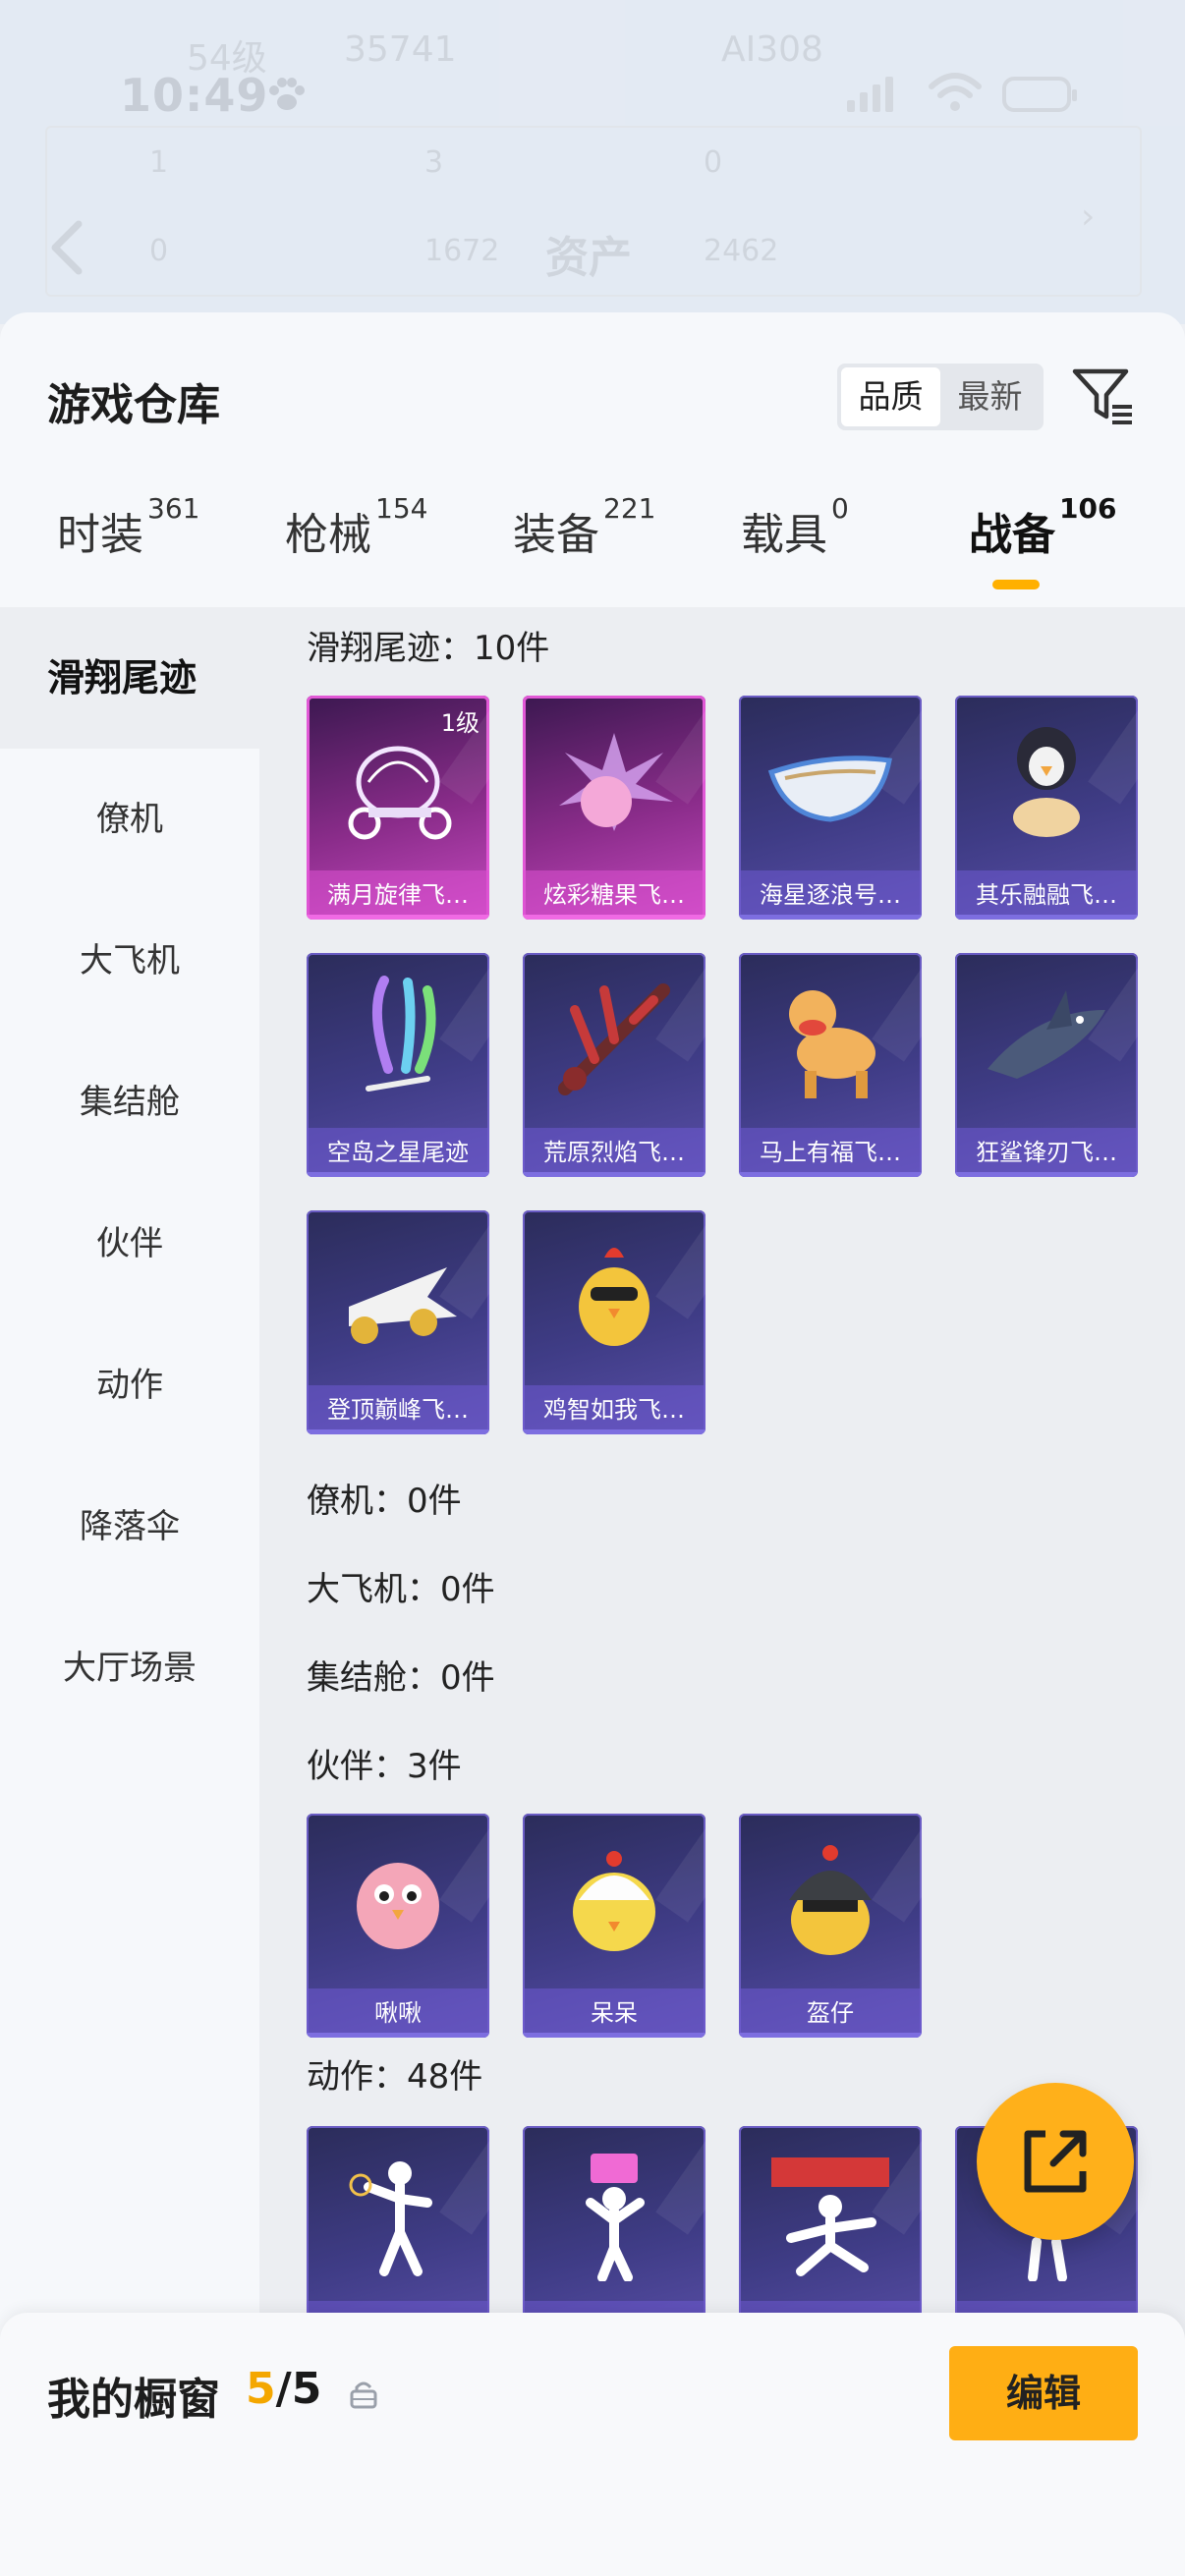 This screenshot has width=1185, height=2576. What do you see at coordinates (364, 2395) in the screenshot?
I see `lock-icon` at bounding box center [364, 2395].